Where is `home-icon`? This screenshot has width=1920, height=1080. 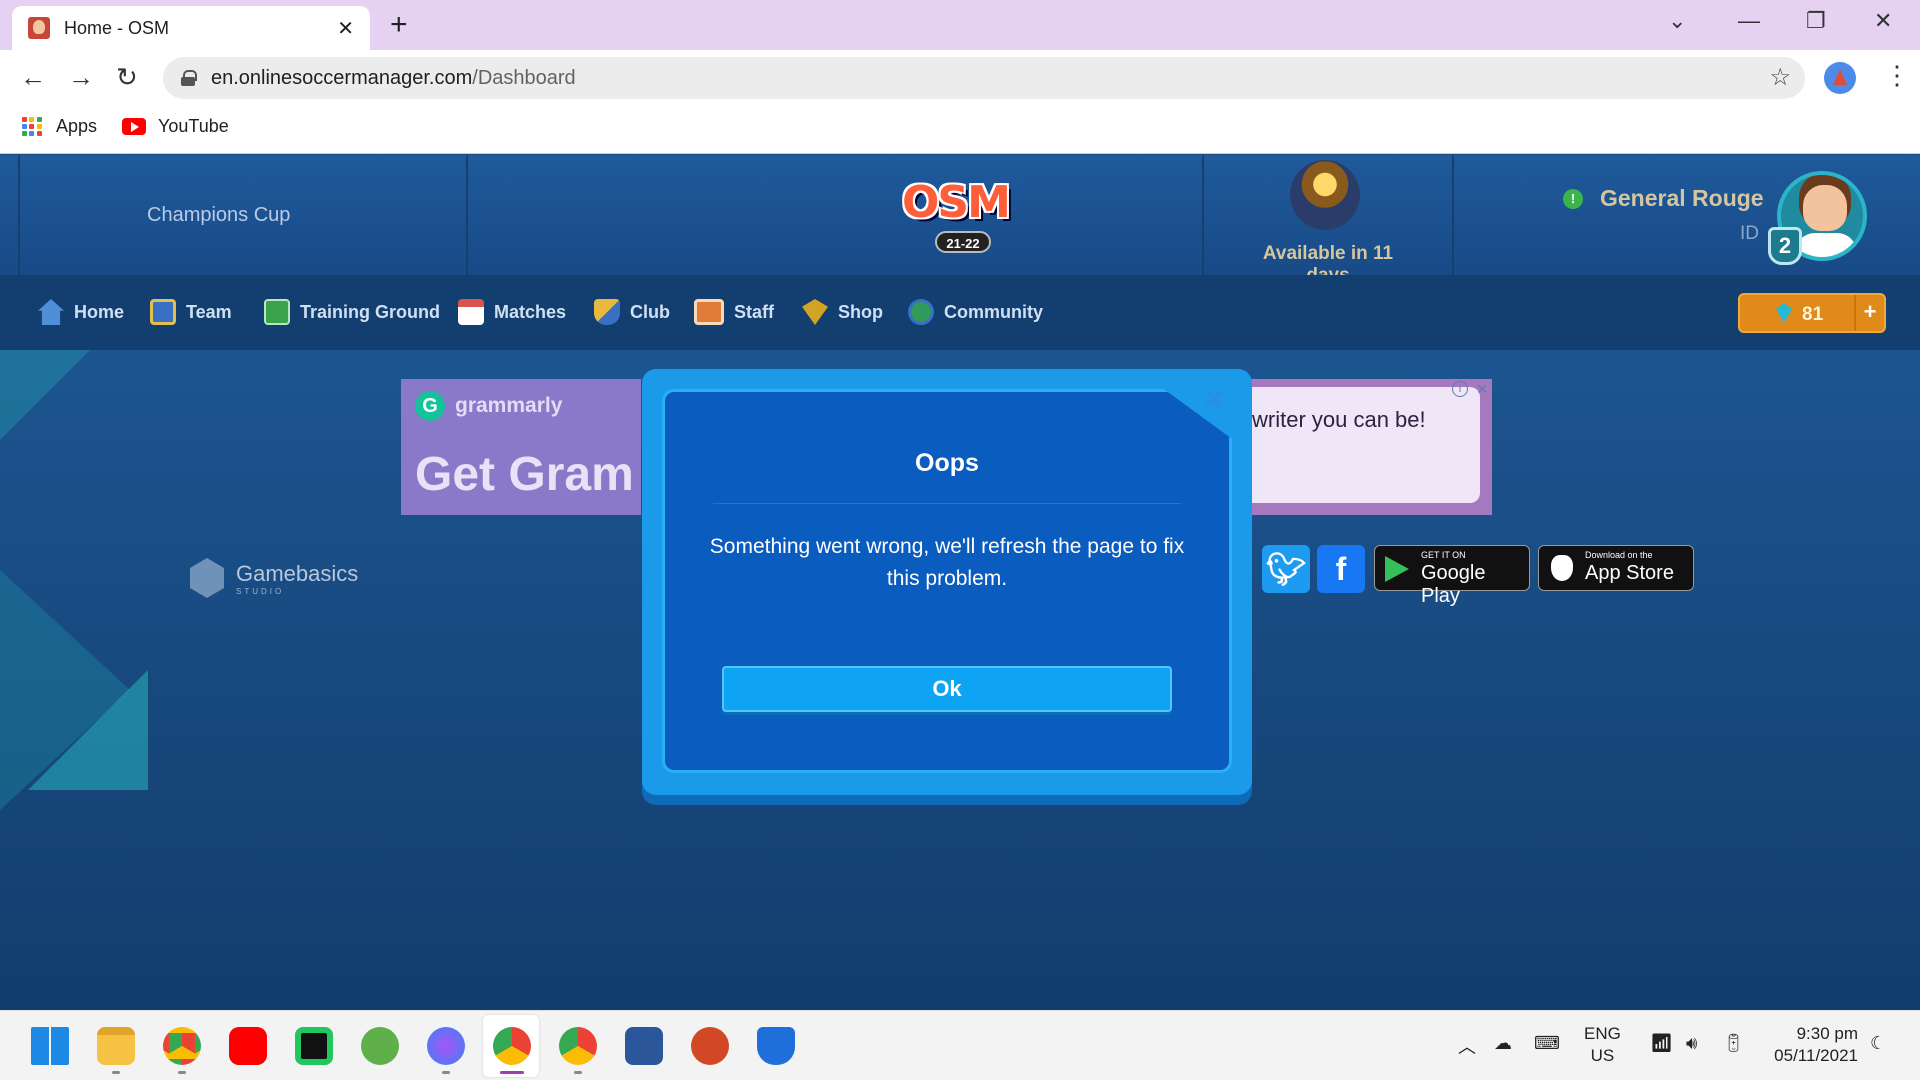
home-icon is located at coordinates (51, 312).